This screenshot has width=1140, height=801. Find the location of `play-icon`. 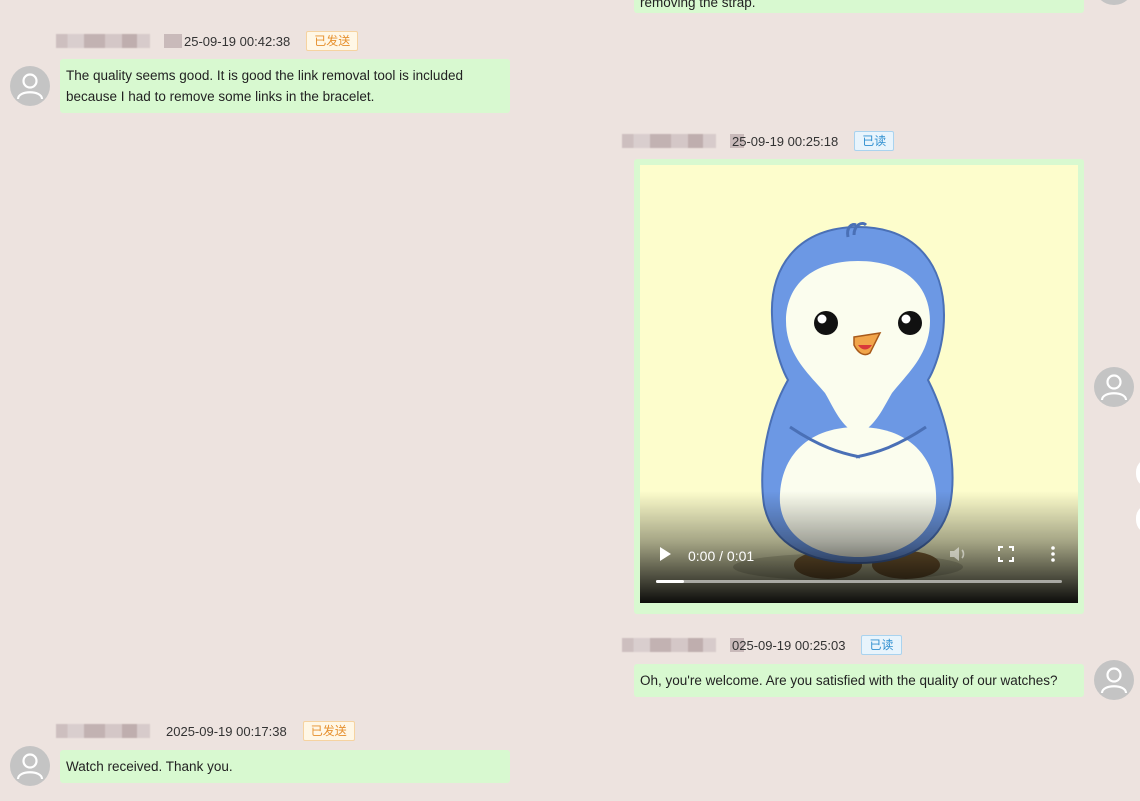

play-icon is located at coordinates (665, 554).